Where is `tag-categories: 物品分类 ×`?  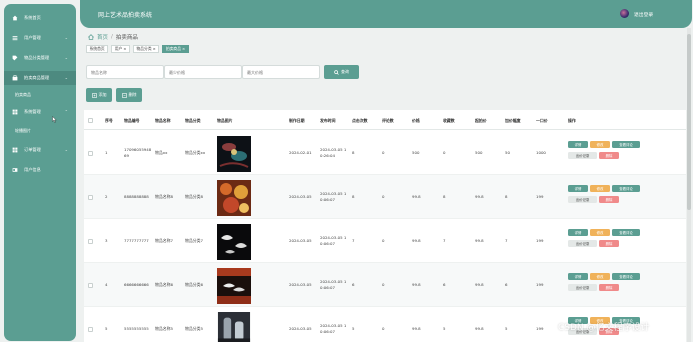
tag-categories: 物品分类 × is located at coordinates (146, 49).